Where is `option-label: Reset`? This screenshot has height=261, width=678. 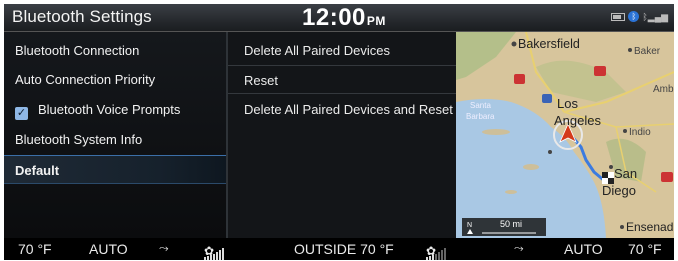
option-label: Reset is located at coordinates (261, 80).